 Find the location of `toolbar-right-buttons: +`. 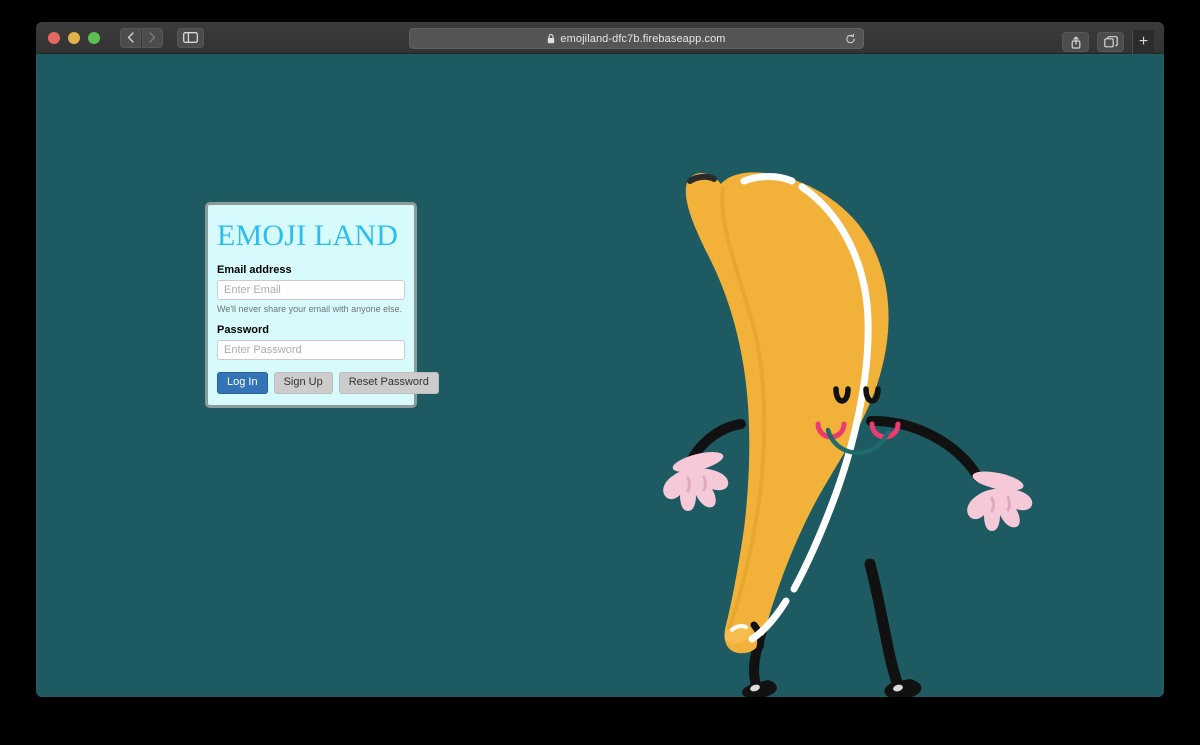

toolbar-right-buttons: + is located at coordinates (1108, 42).